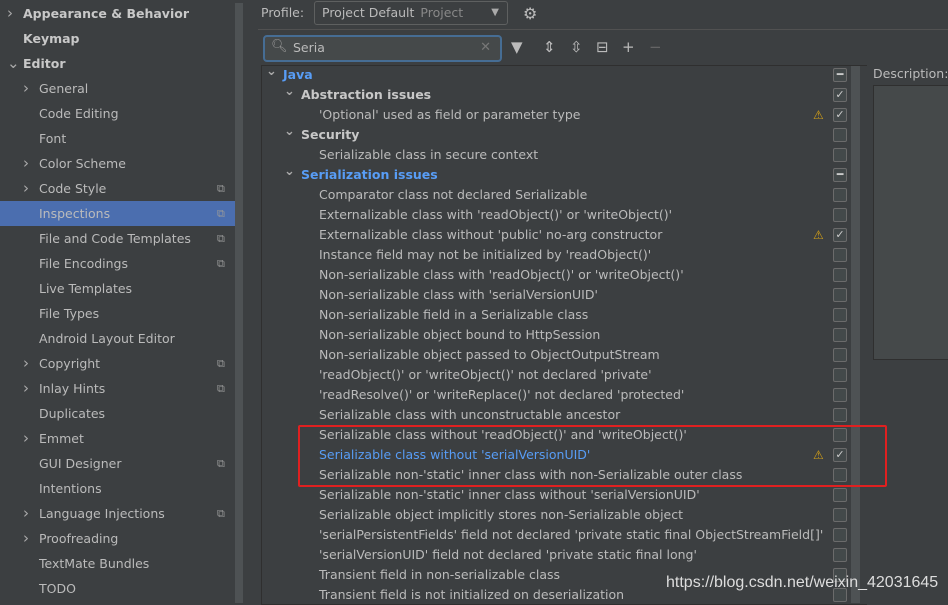 This screenshot has height=605, width=948. What do you see at coordinates (530, 13) in the screenshot?
I see `gear-icon: ⚙` at bounding box center [530, 13].